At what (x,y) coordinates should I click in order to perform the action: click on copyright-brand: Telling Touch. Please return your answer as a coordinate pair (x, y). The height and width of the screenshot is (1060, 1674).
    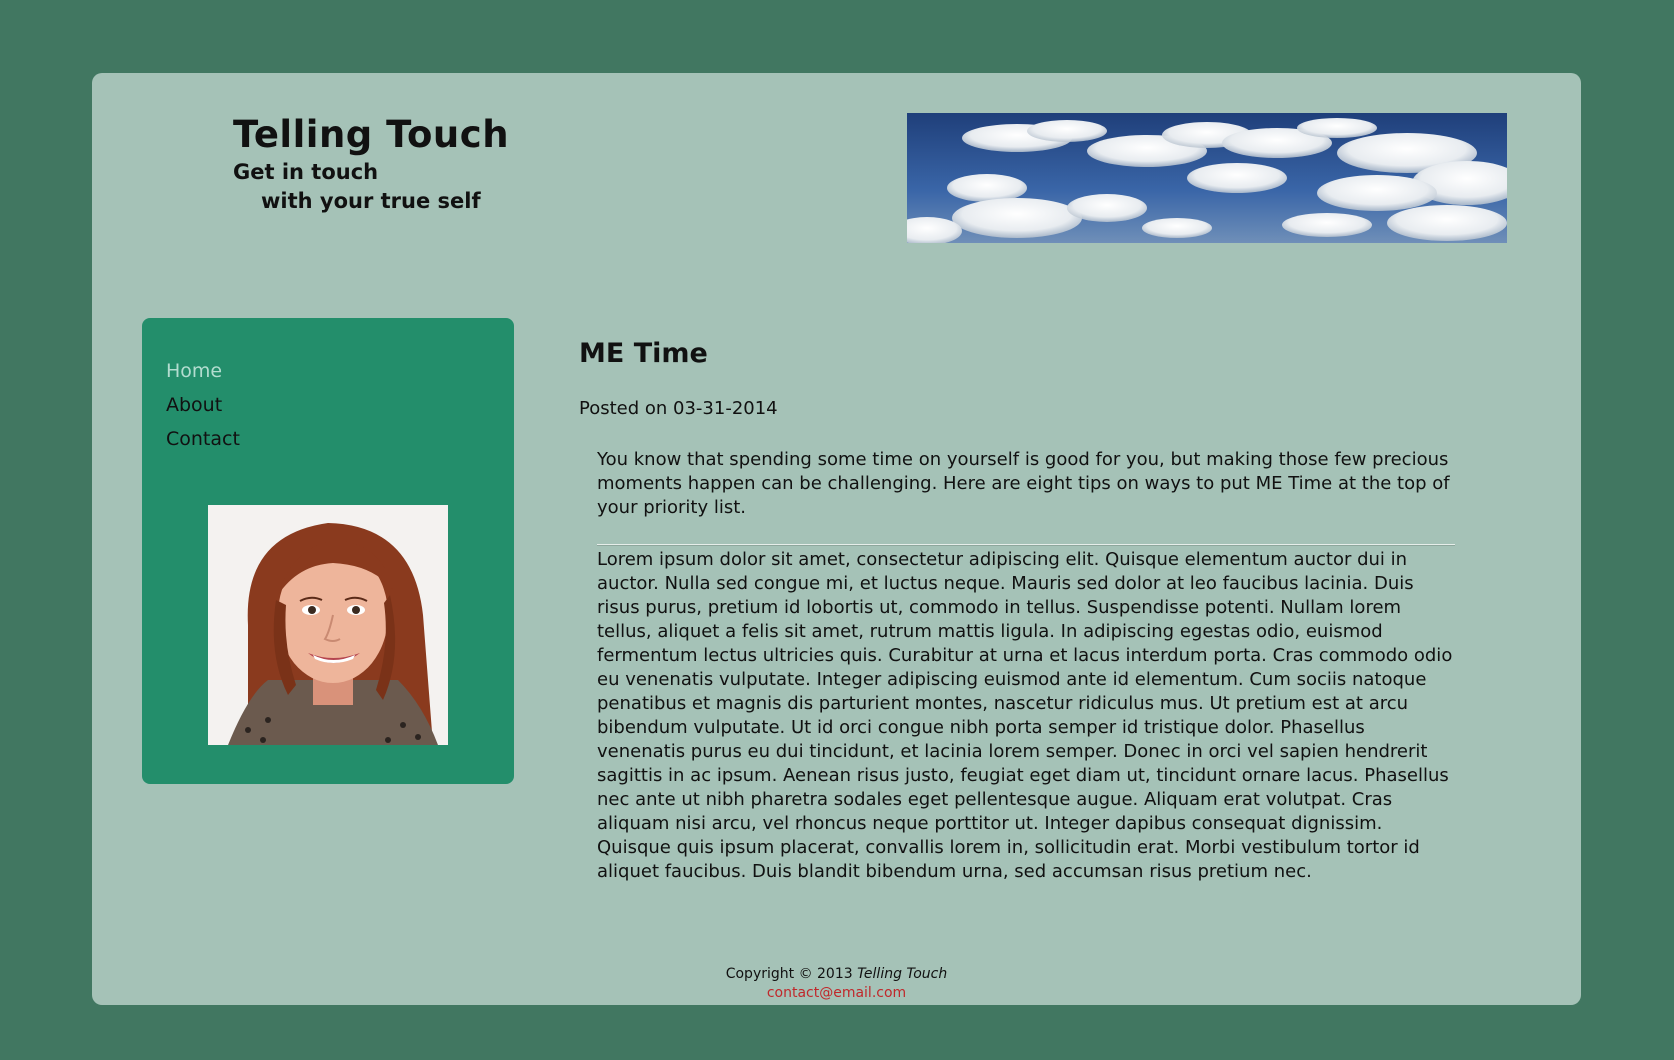
    Looking at the image, I should click on (902, 974).